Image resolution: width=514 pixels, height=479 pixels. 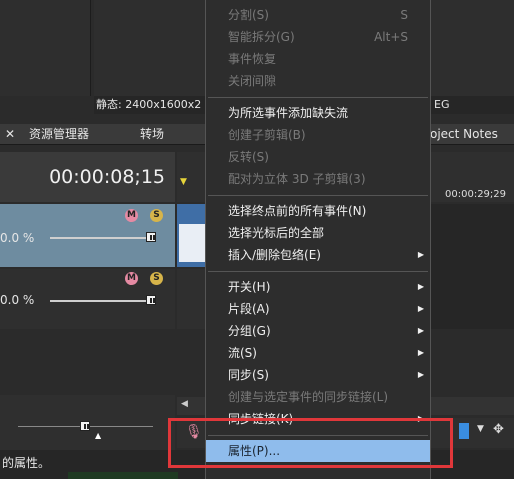 What do you see at coordinates (59, 134) in the screenshot?
I see `tab-explorer: 资源管理器` at bounding box center [59, 134].